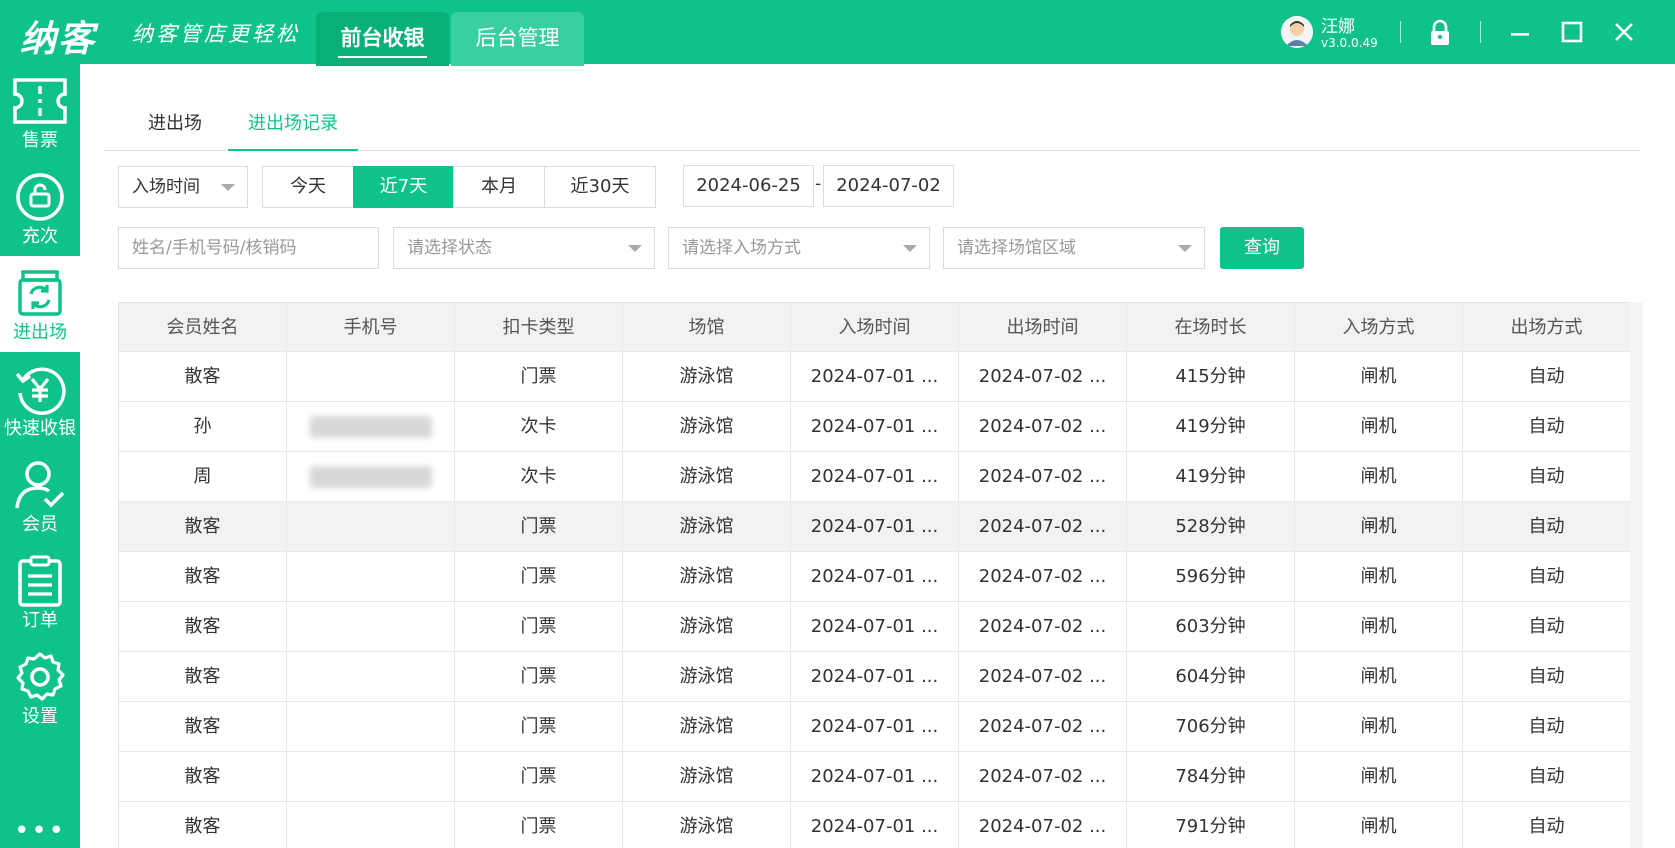 This screenshot has height=848, width=1675. What do you see at coordinates (371, 327) in the screenshot?
I see `column-header: 手机号` at bounding box center [371, 327].